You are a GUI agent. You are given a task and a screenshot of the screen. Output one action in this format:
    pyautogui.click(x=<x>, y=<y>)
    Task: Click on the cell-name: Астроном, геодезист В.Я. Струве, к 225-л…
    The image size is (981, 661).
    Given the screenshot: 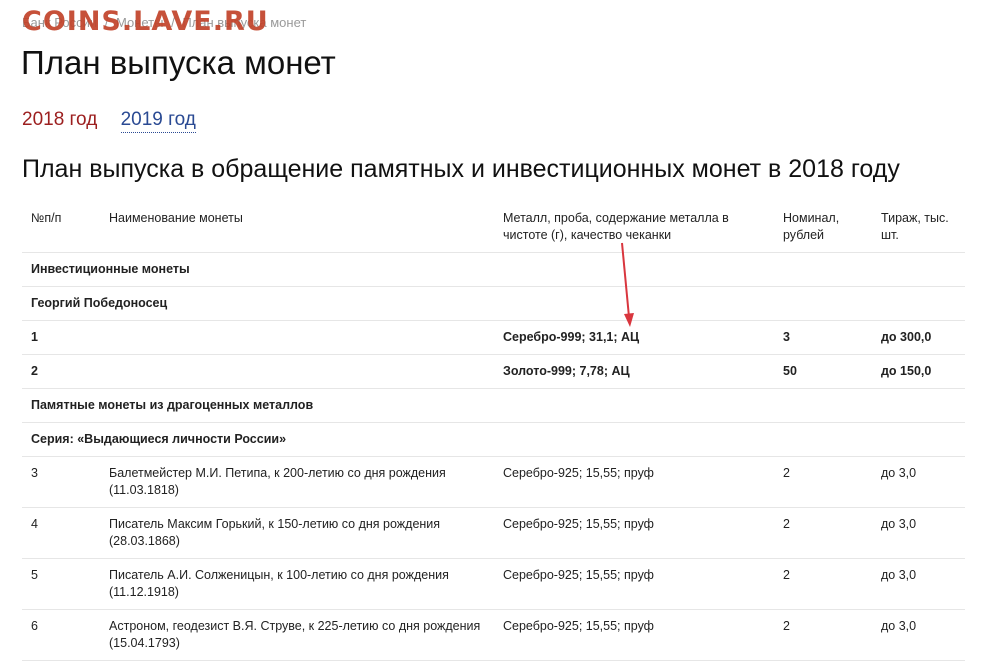 What is the action you would take?
    pyautogui.click(x=297, y=635)
    